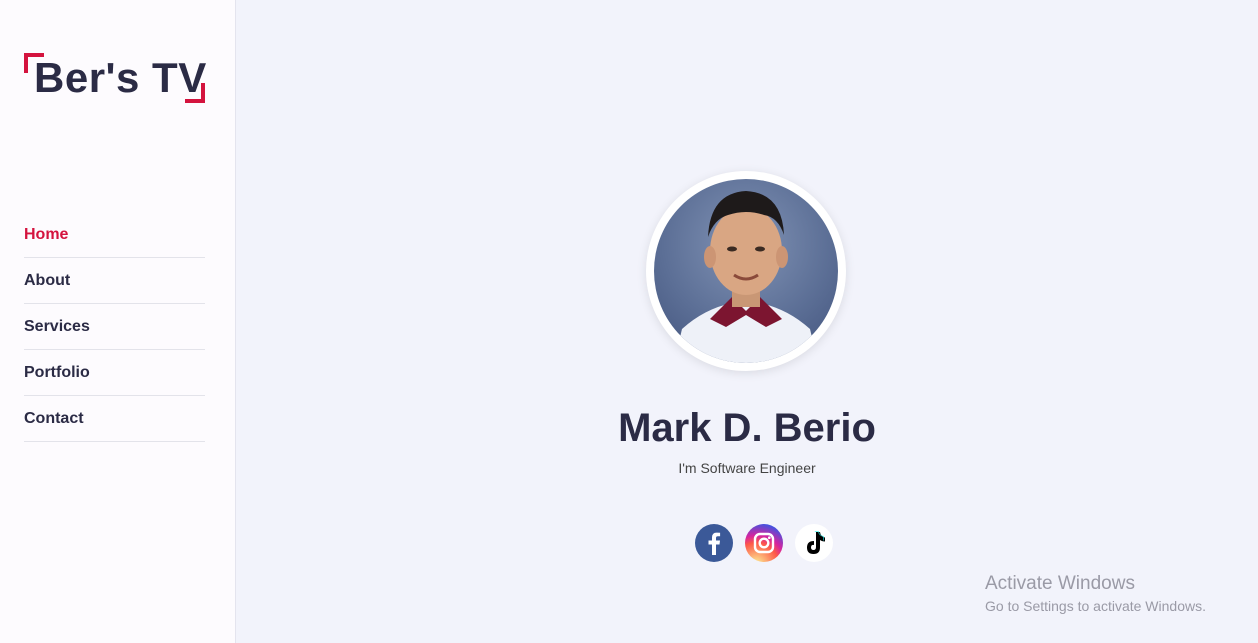  What do you see at coordinates (814, 543) in the screenshot?
I see `tiktok-icon` at bounding box center [814, 543].